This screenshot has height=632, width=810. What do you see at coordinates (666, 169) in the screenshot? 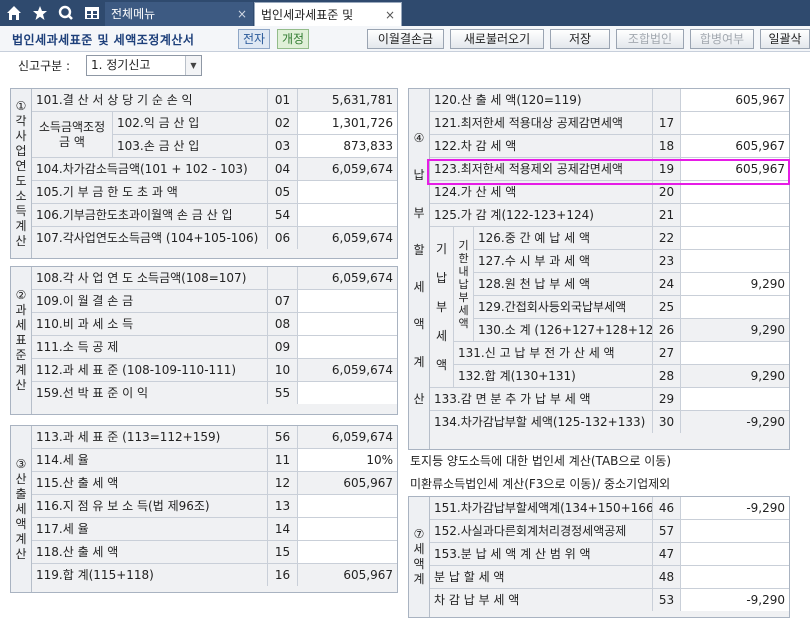
I see `row-code: 19` at bounding box center [666, 169].